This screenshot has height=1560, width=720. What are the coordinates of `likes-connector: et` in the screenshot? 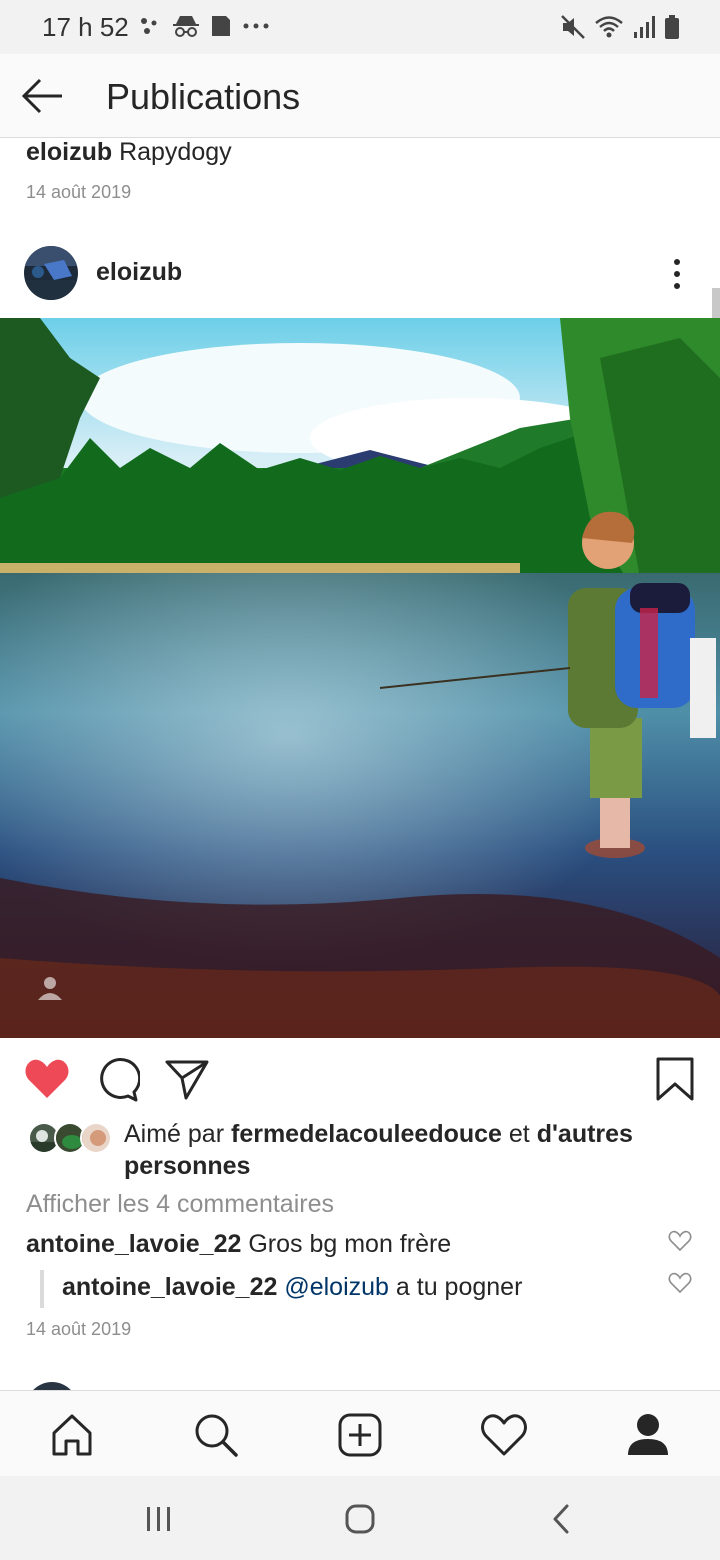 It's located at (519, 1134).